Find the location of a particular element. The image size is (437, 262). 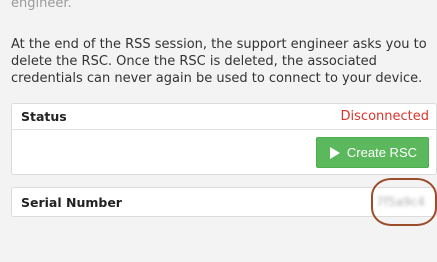

status-value: Disconnected is located at coordinates (384, 116).